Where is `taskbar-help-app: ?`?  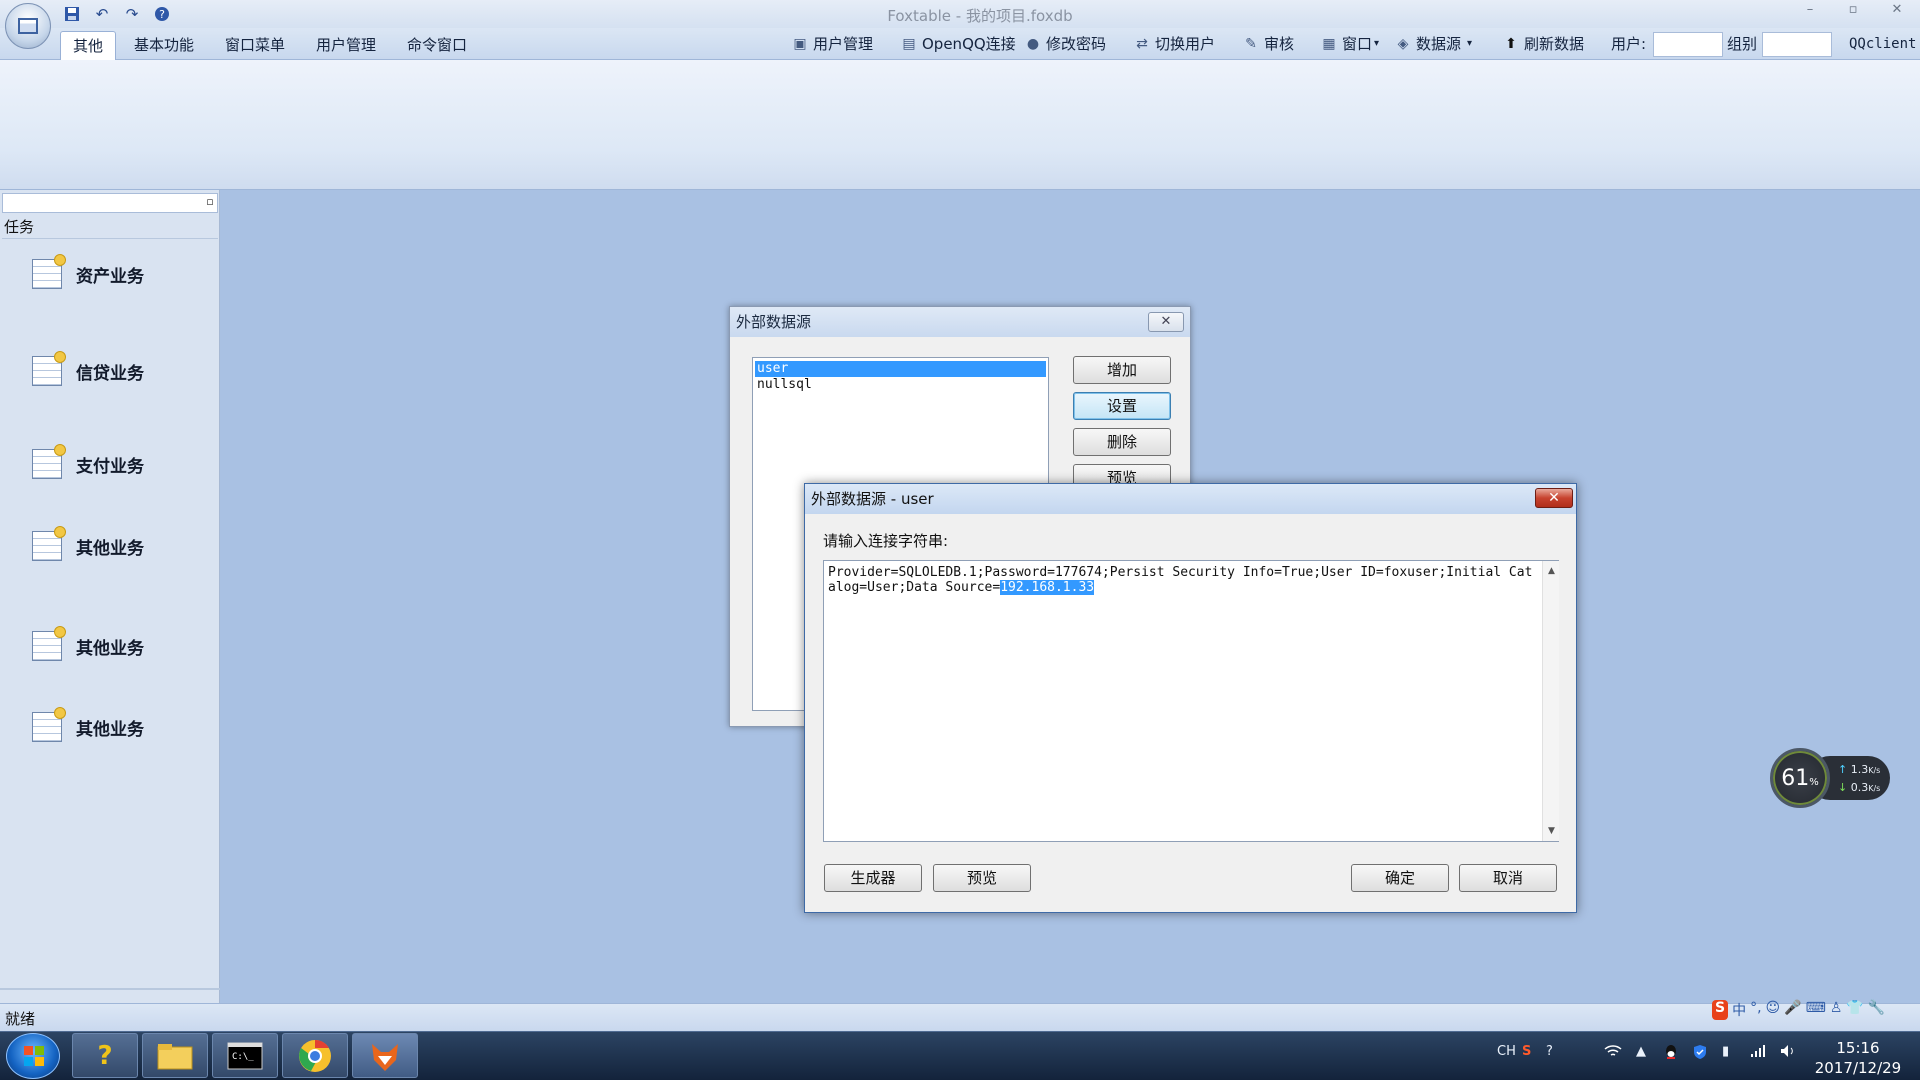 taskbar-help-app: ? is located at coordinates (105, 1055).